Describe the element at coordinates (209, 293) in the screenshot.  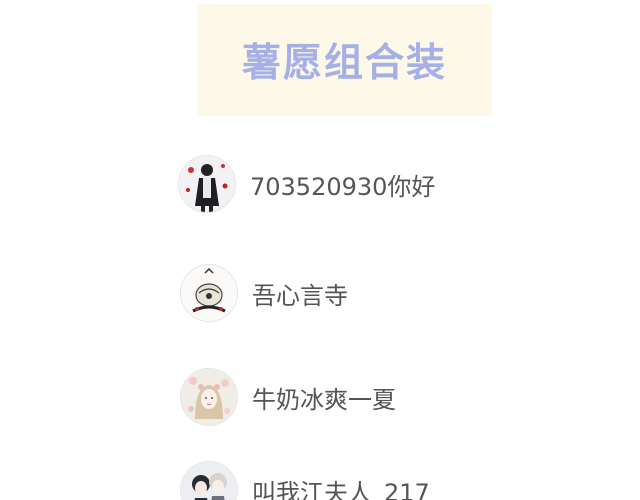
I see `avatar-ink-drawing-icon` at that location.